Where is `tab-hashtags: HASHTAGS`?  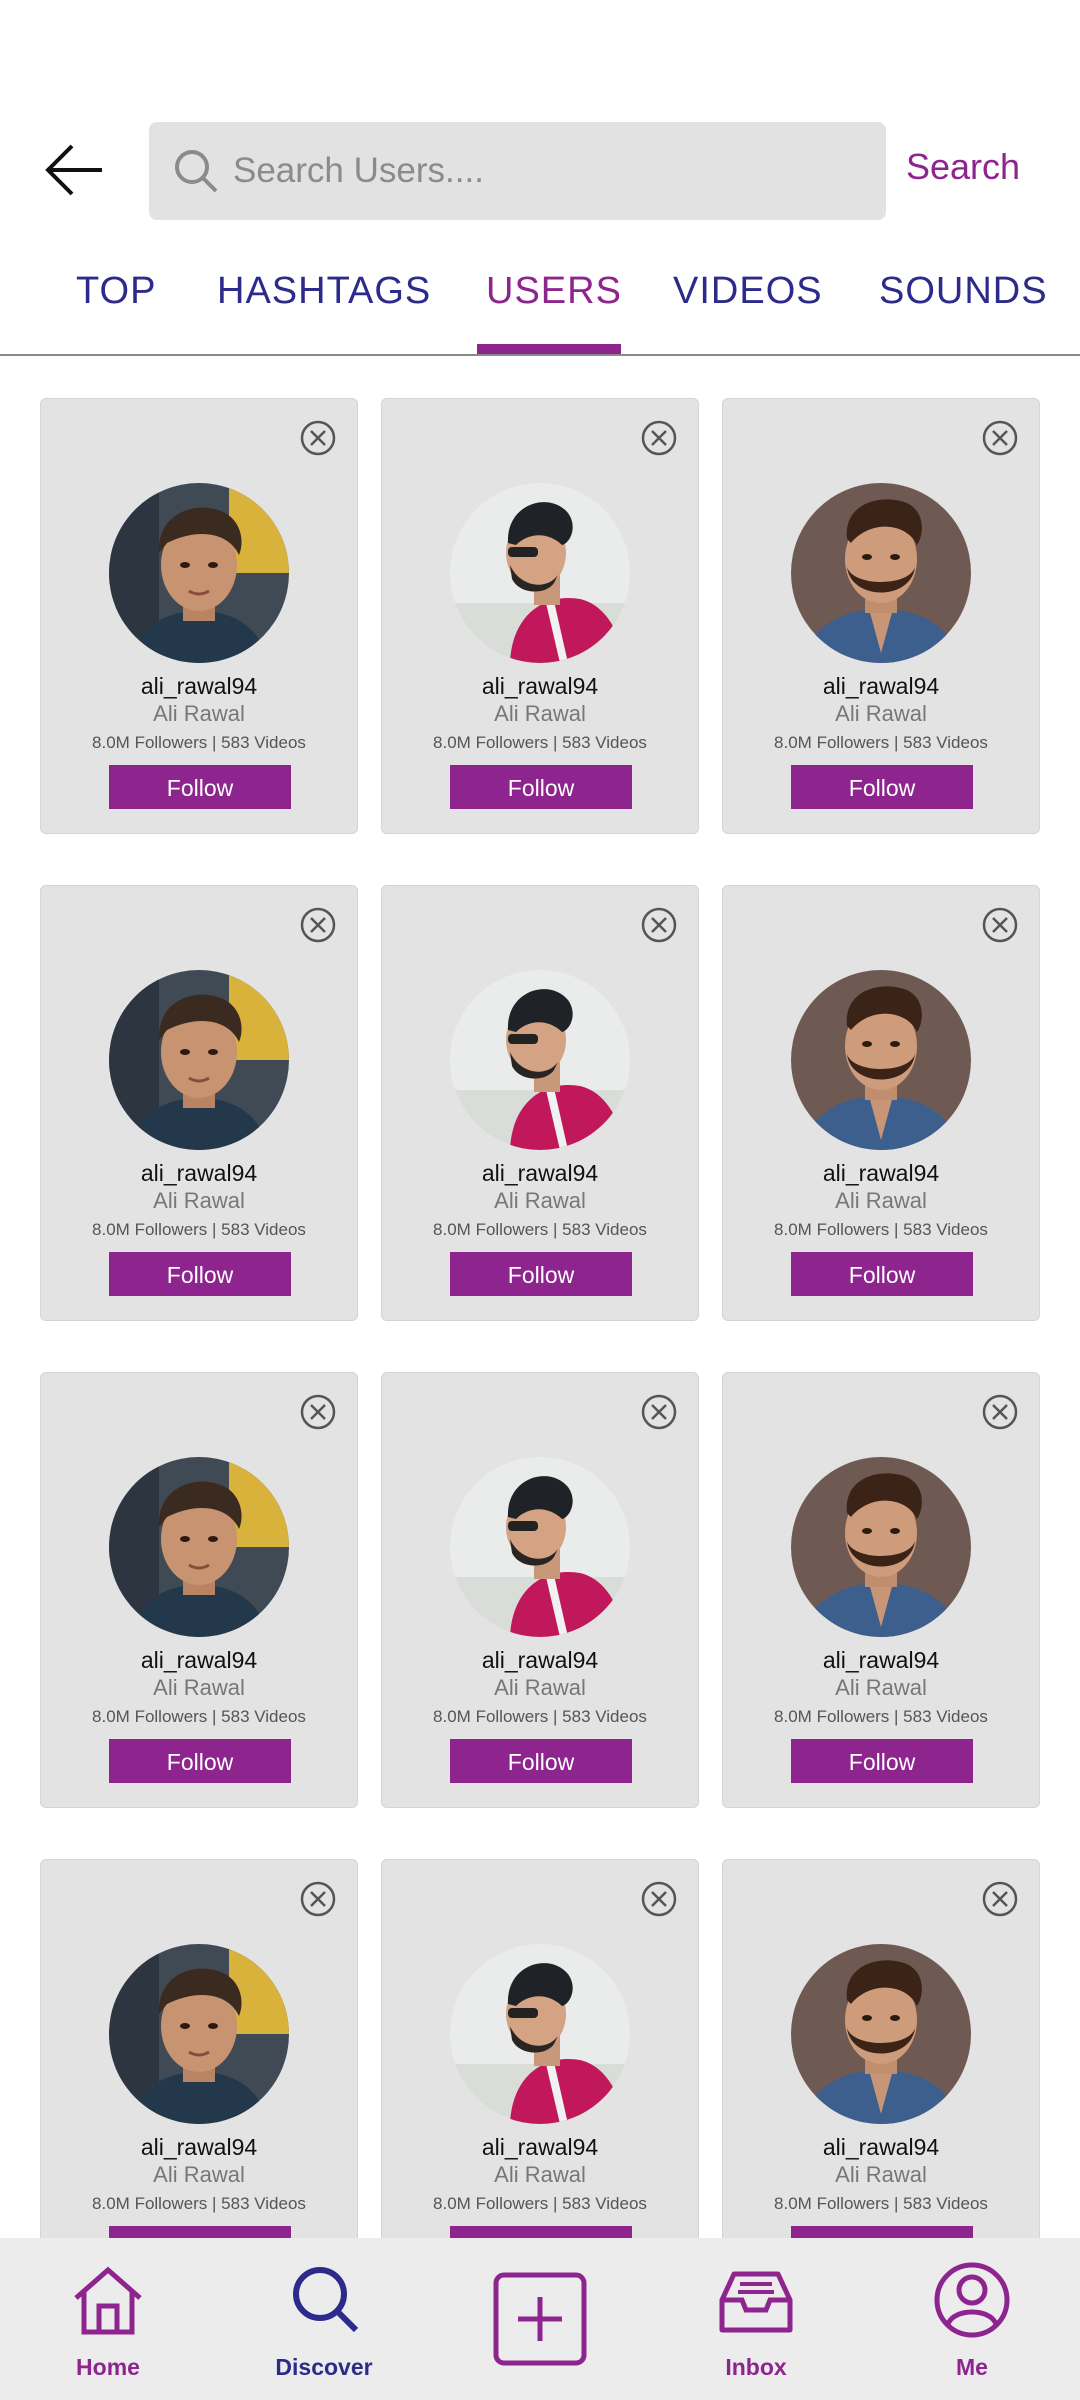
tab-hashtags: HASHTAGS is located at coordinates (324, 291).